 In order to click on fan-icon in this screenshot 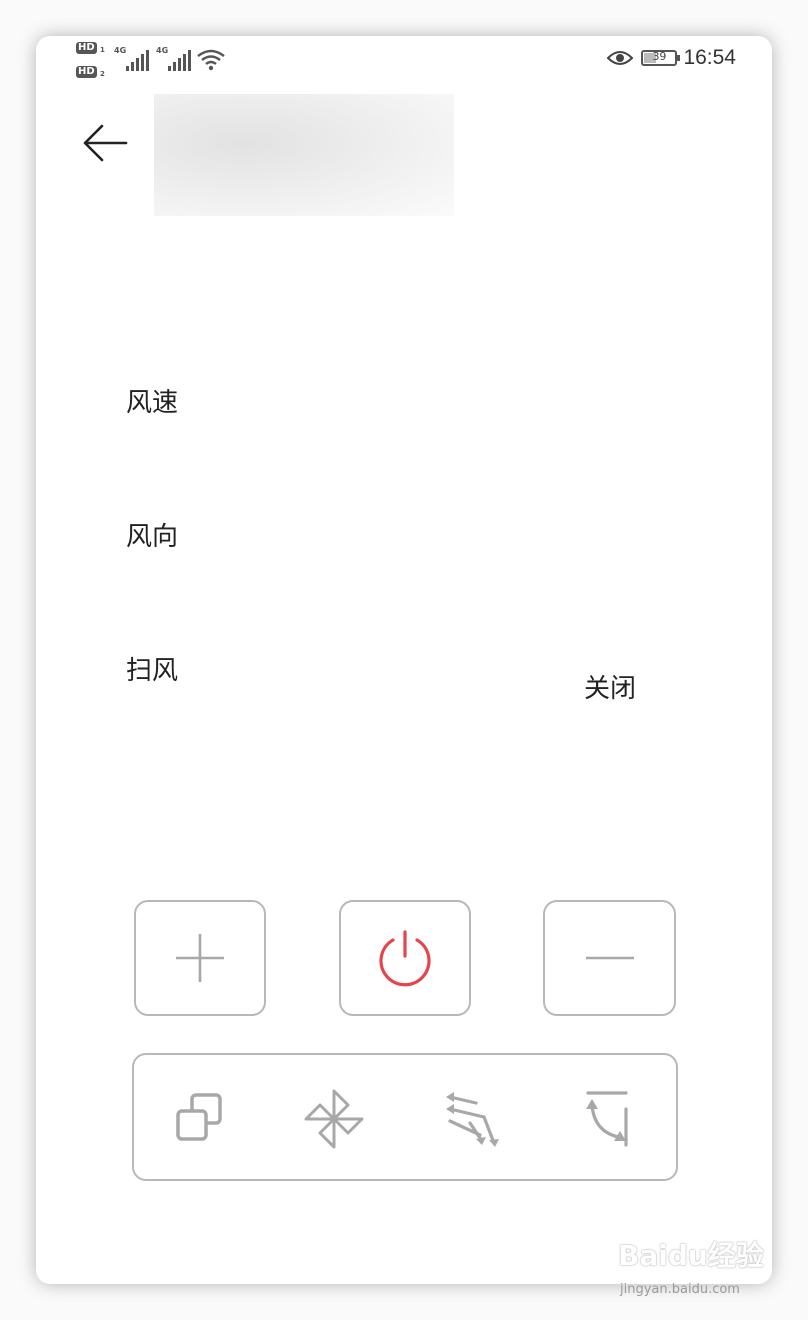, I will do `click(334, 1119)`.